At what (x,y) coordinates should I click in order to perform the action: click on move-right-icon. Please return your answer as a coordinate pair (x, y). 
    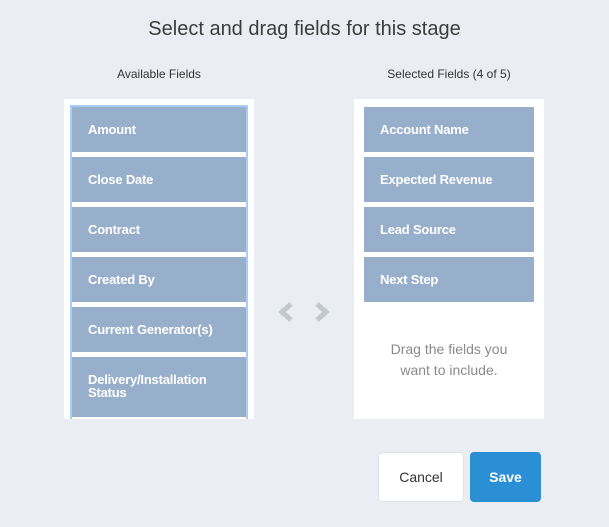
    Looking at the image, I should click on (322, 312).